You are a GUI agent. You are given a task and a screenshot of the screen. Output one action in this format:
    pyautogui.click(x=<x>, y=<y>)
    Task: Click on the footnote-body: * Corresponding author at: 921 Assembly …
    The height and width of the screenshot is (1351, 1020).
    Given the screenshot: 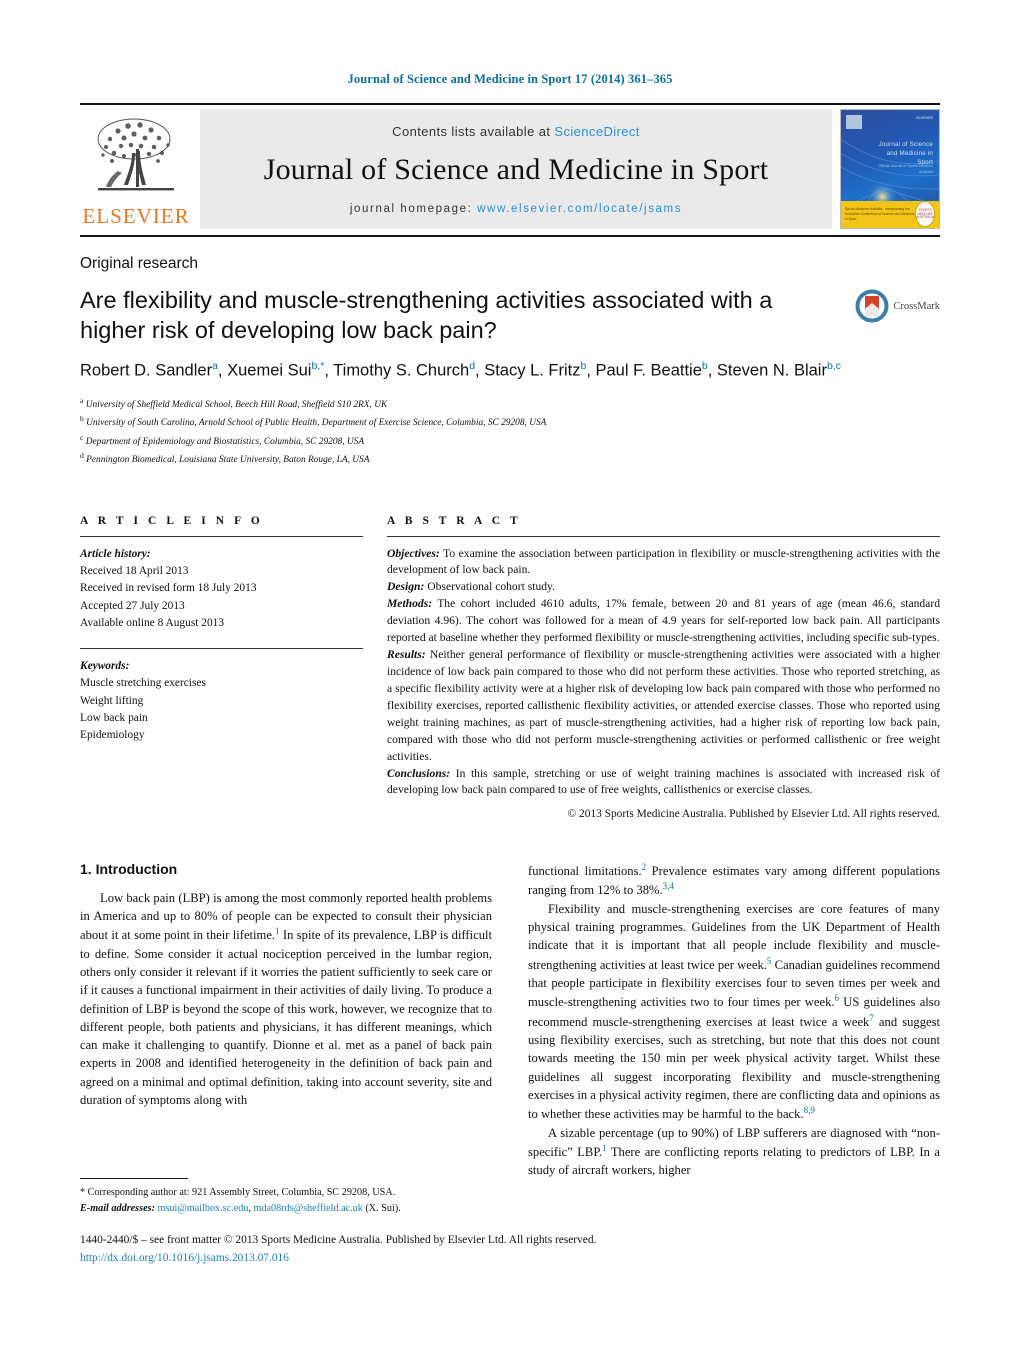 What is the action you would take?
    pyautogui.click(x=295, y=1200)
    